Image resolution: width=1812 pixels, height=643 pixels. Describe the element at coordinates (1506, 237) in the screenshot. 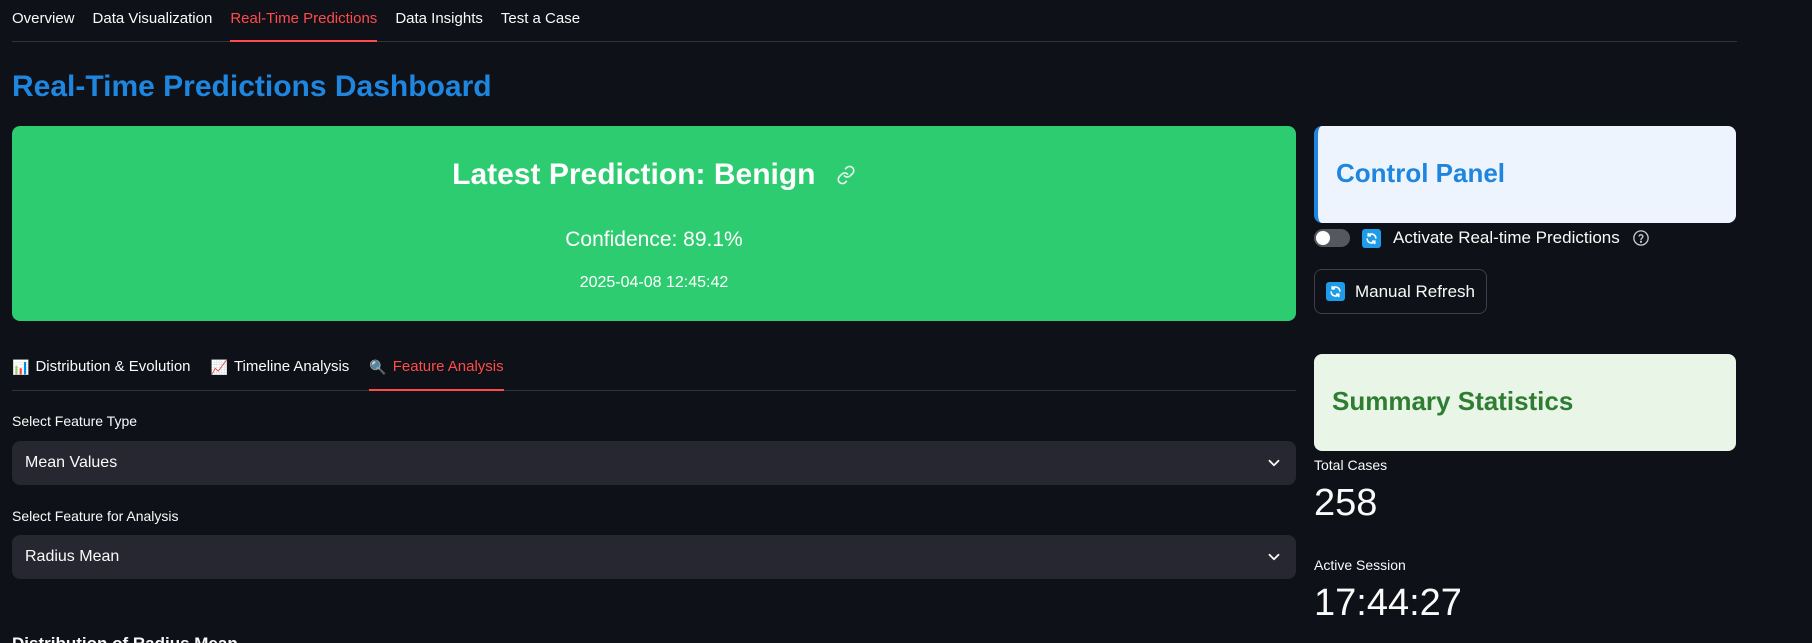

I see `realtime-toggle-label: Activate Real-time Predictions` at that location.